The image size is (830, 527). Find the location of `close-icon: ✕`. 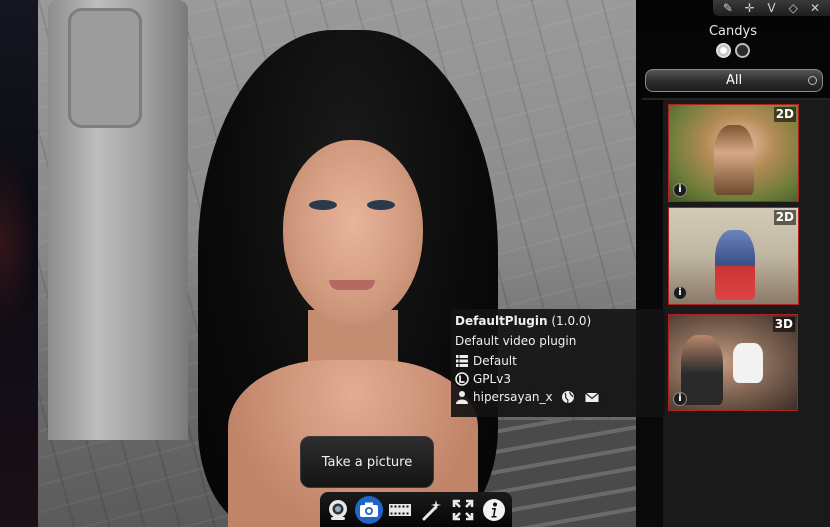

close-icon: ✕ is located at coordinates (815, 8).